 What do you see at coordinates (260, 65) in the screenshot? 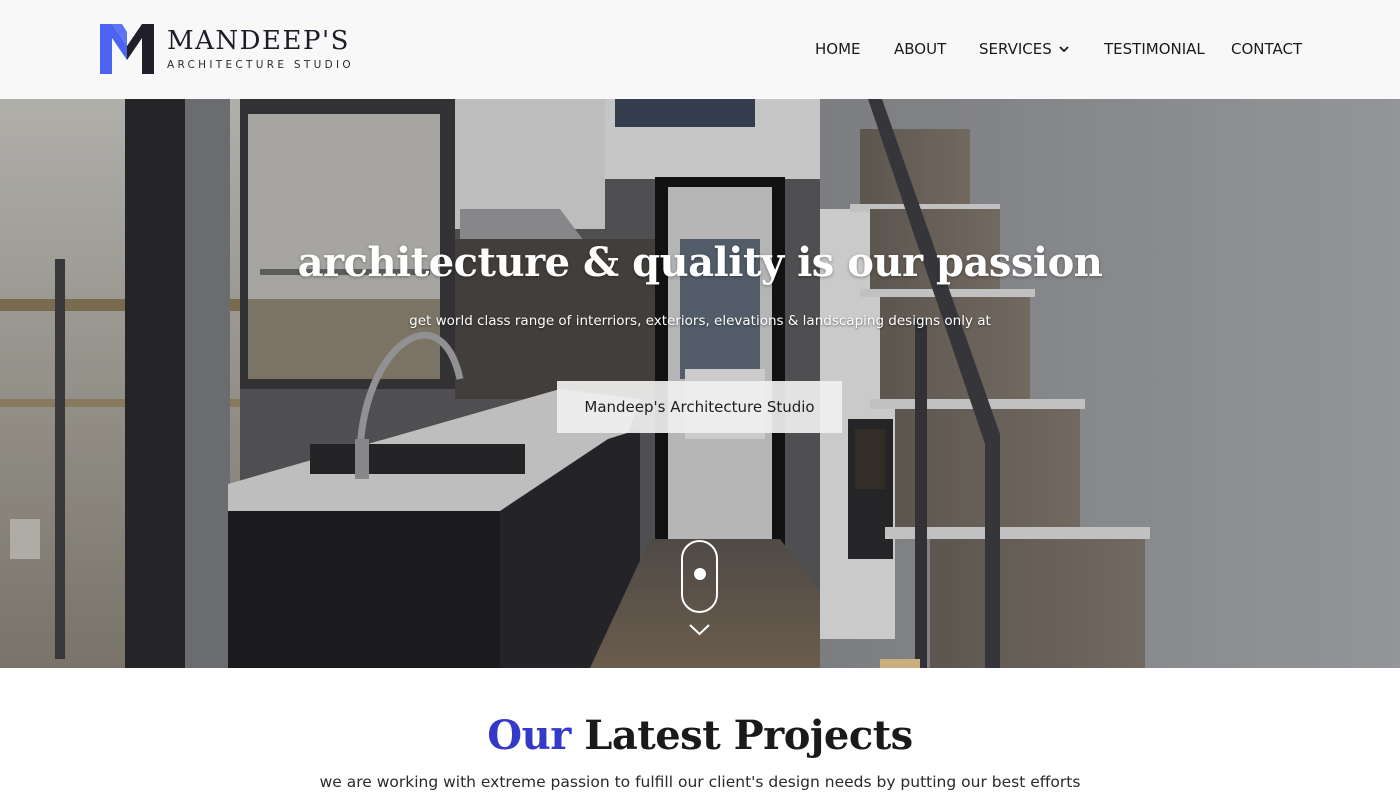
I see `brand-tagline: ARCHITECTURE STUDIO` at bounding box center [260, 65].